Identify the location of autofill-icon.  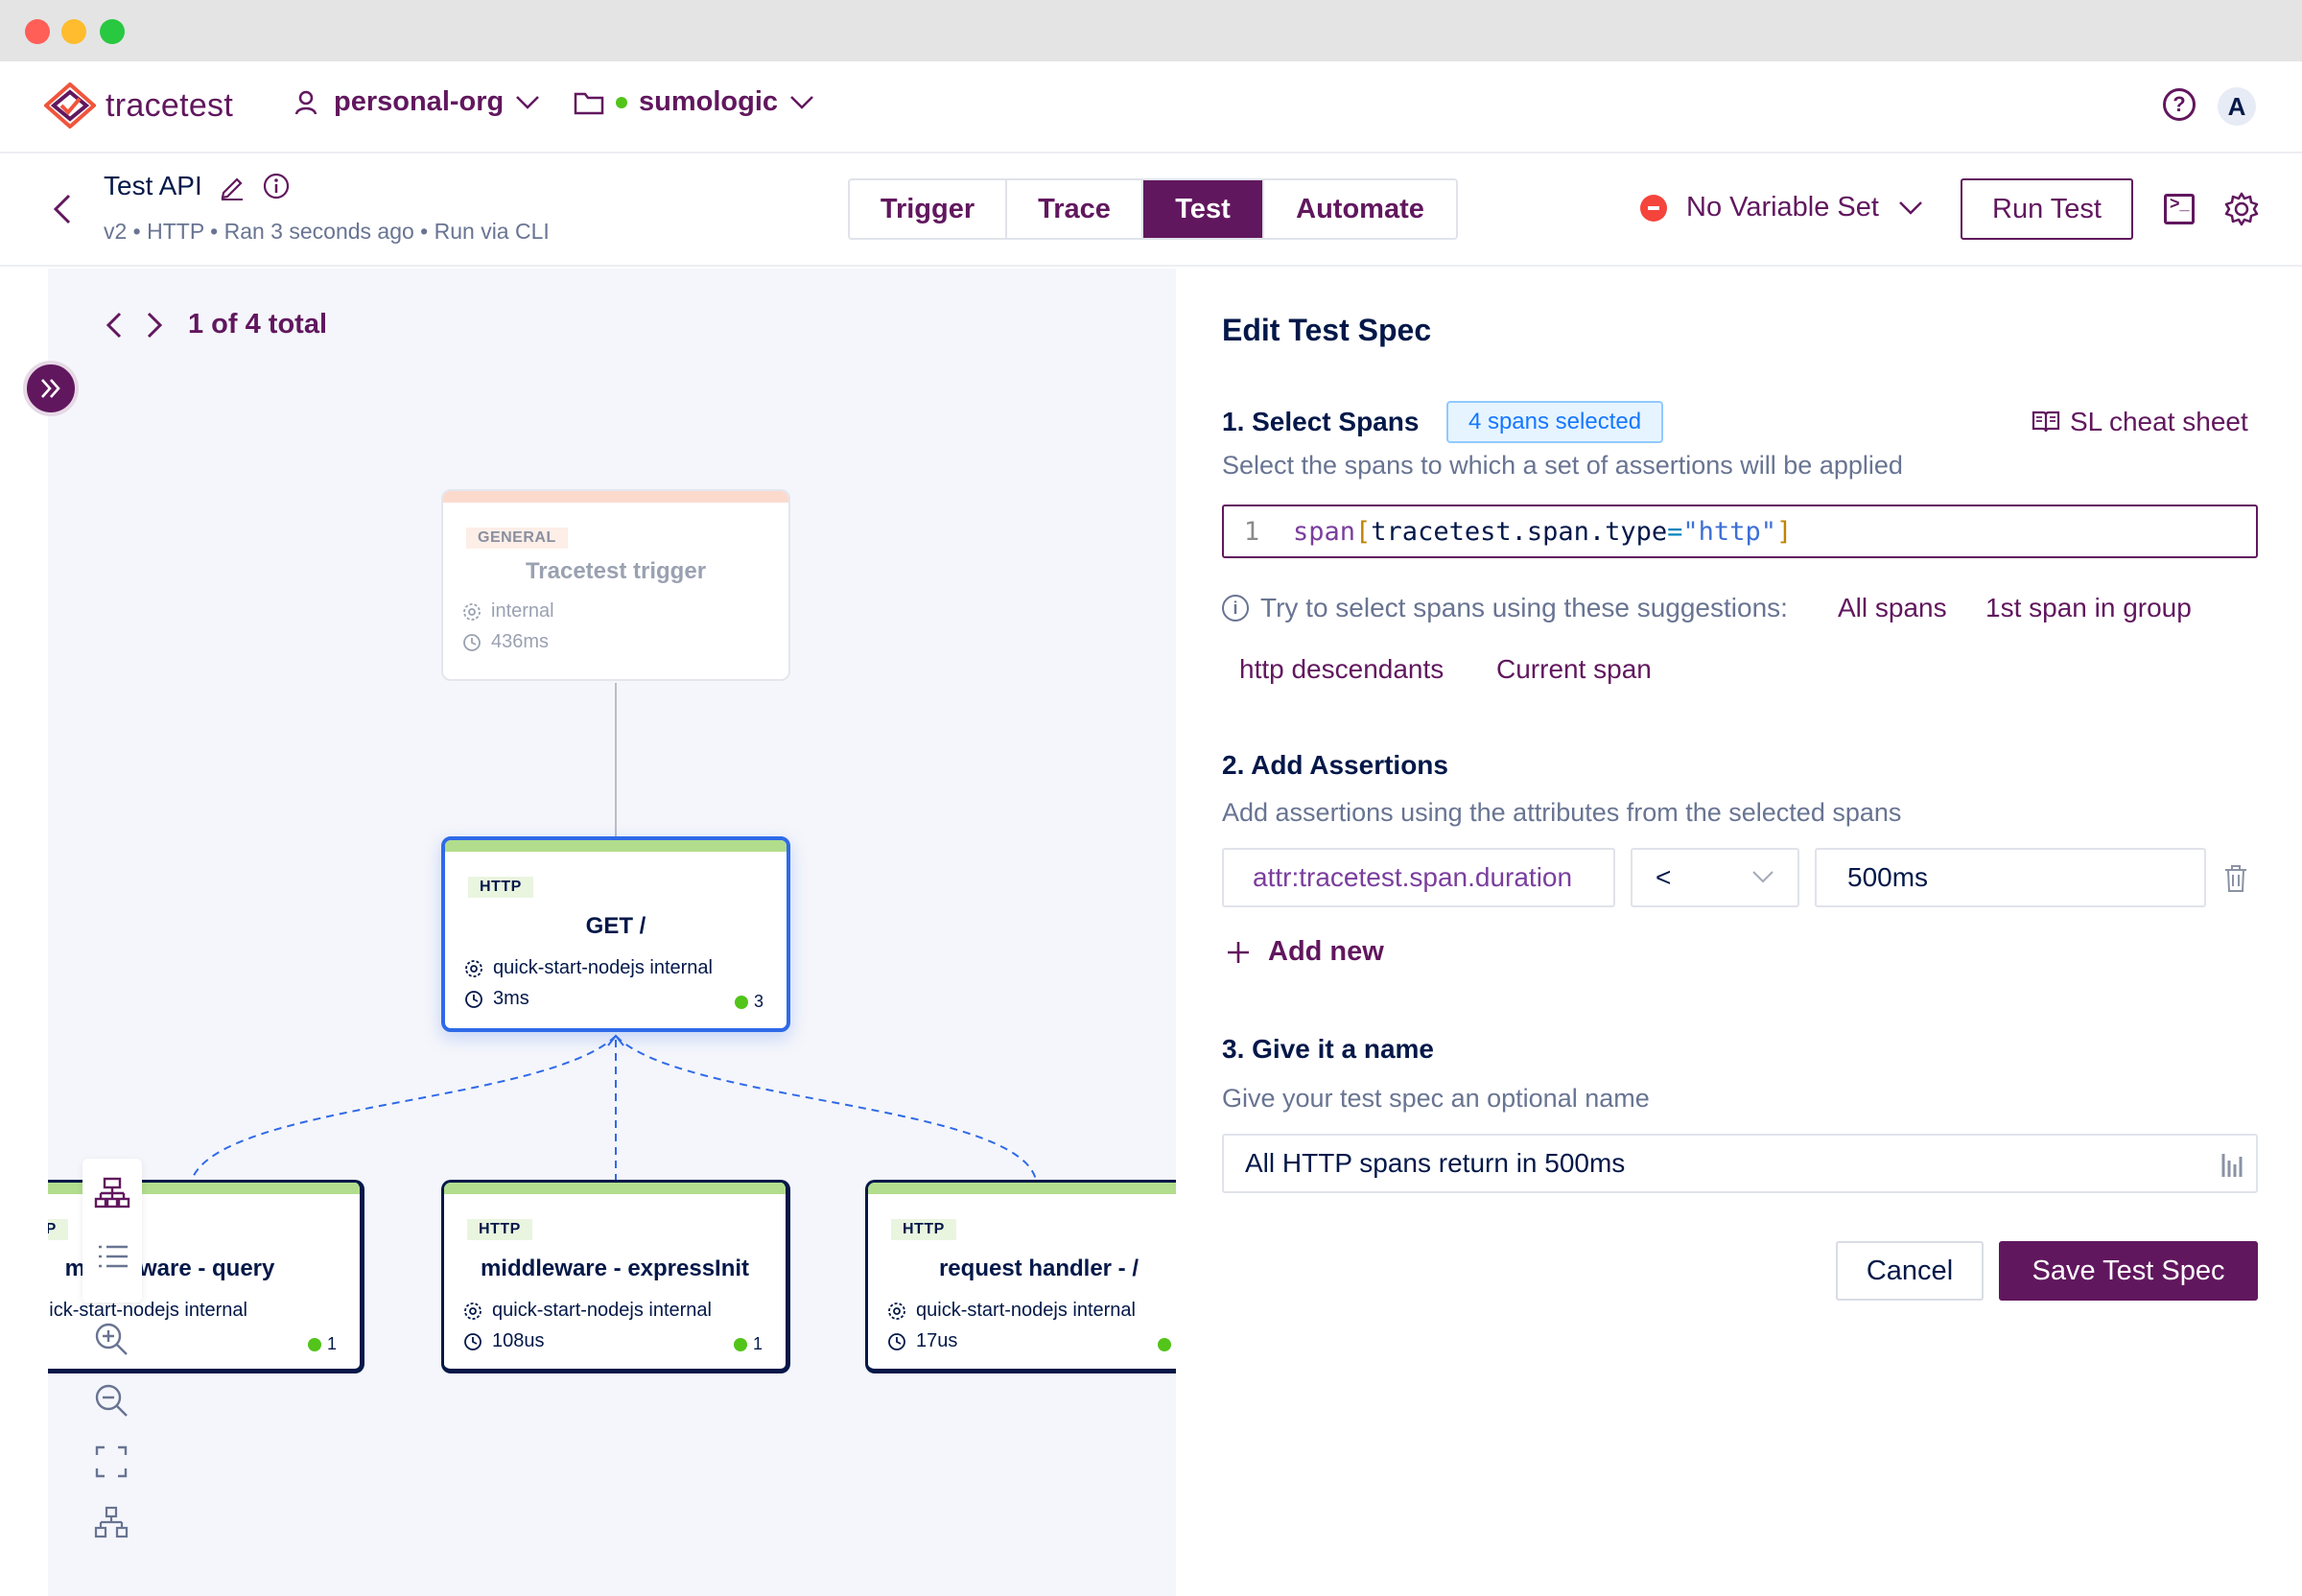
(2232, 1165).